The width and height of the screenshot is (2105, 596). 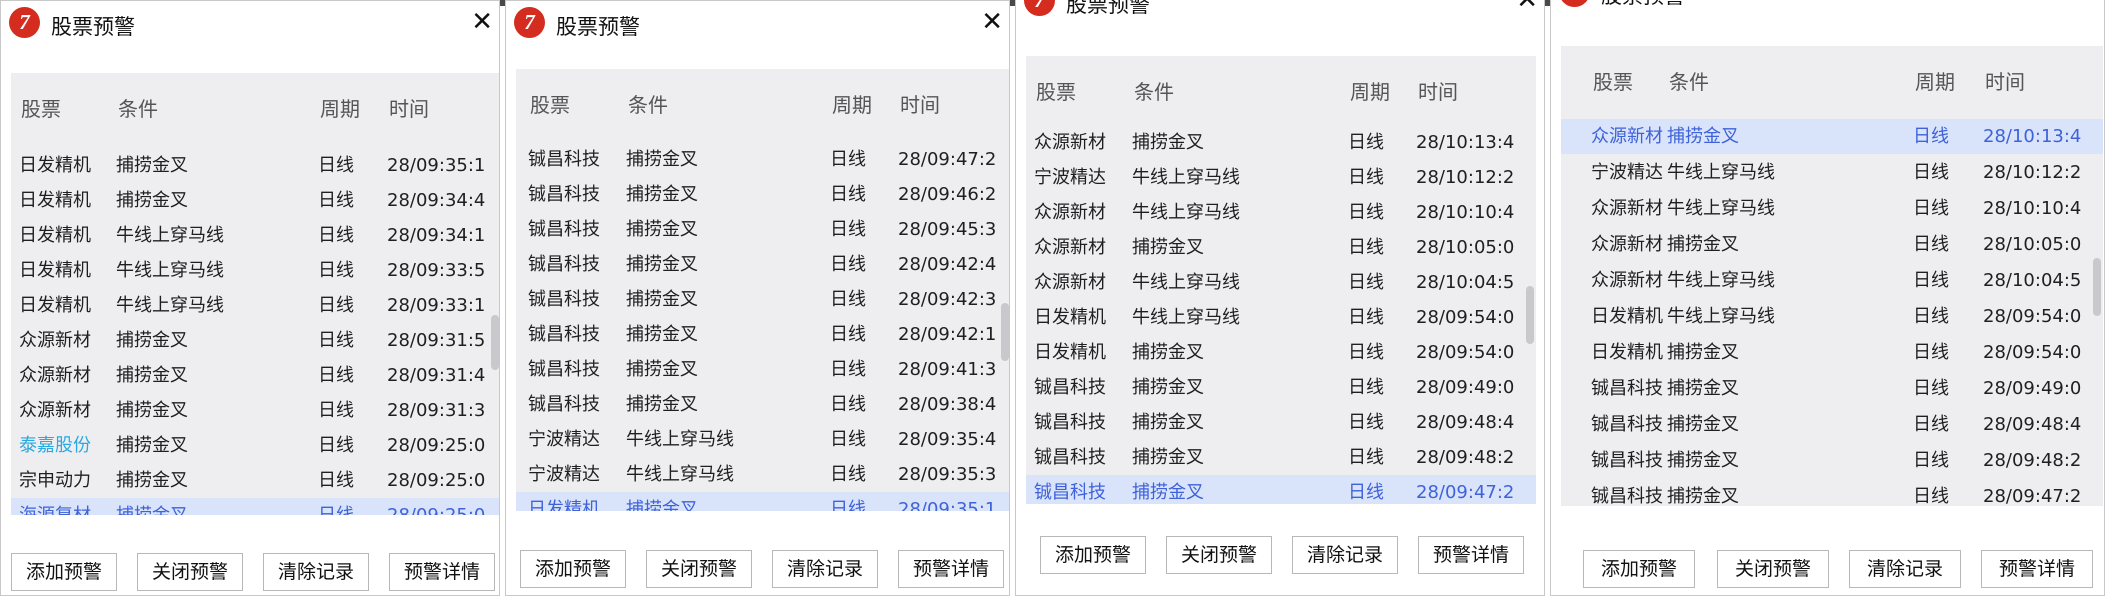 What do you see at coordinates (255, 506) in the screenshot?
I see `table-row: 海源复材 捕捞金叉 日线 28/09:25:0` at bounding box center [255, 506].